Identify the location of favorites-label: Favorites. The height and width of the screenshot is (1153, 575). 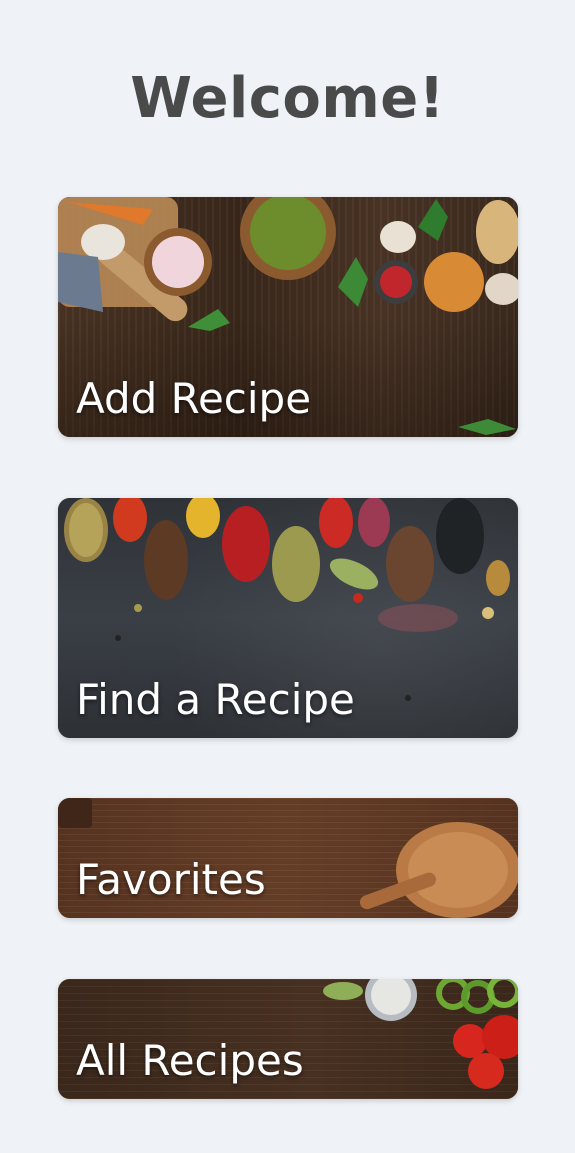
(171, 879).